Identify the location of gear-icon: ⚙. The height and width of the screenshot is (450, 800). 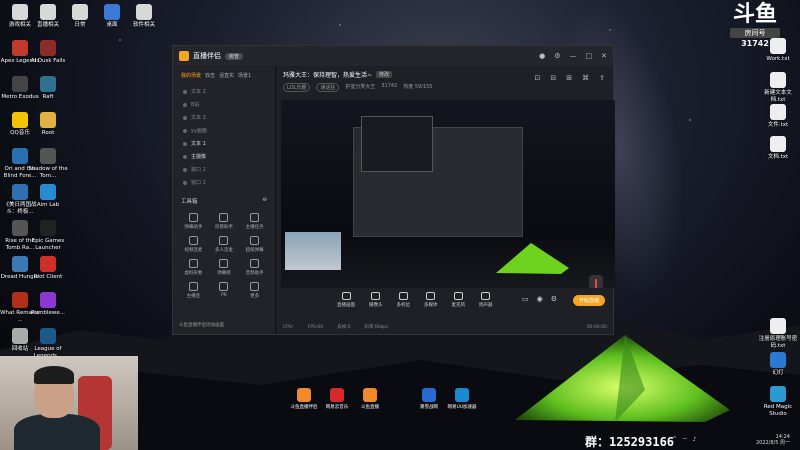
(554, 299).